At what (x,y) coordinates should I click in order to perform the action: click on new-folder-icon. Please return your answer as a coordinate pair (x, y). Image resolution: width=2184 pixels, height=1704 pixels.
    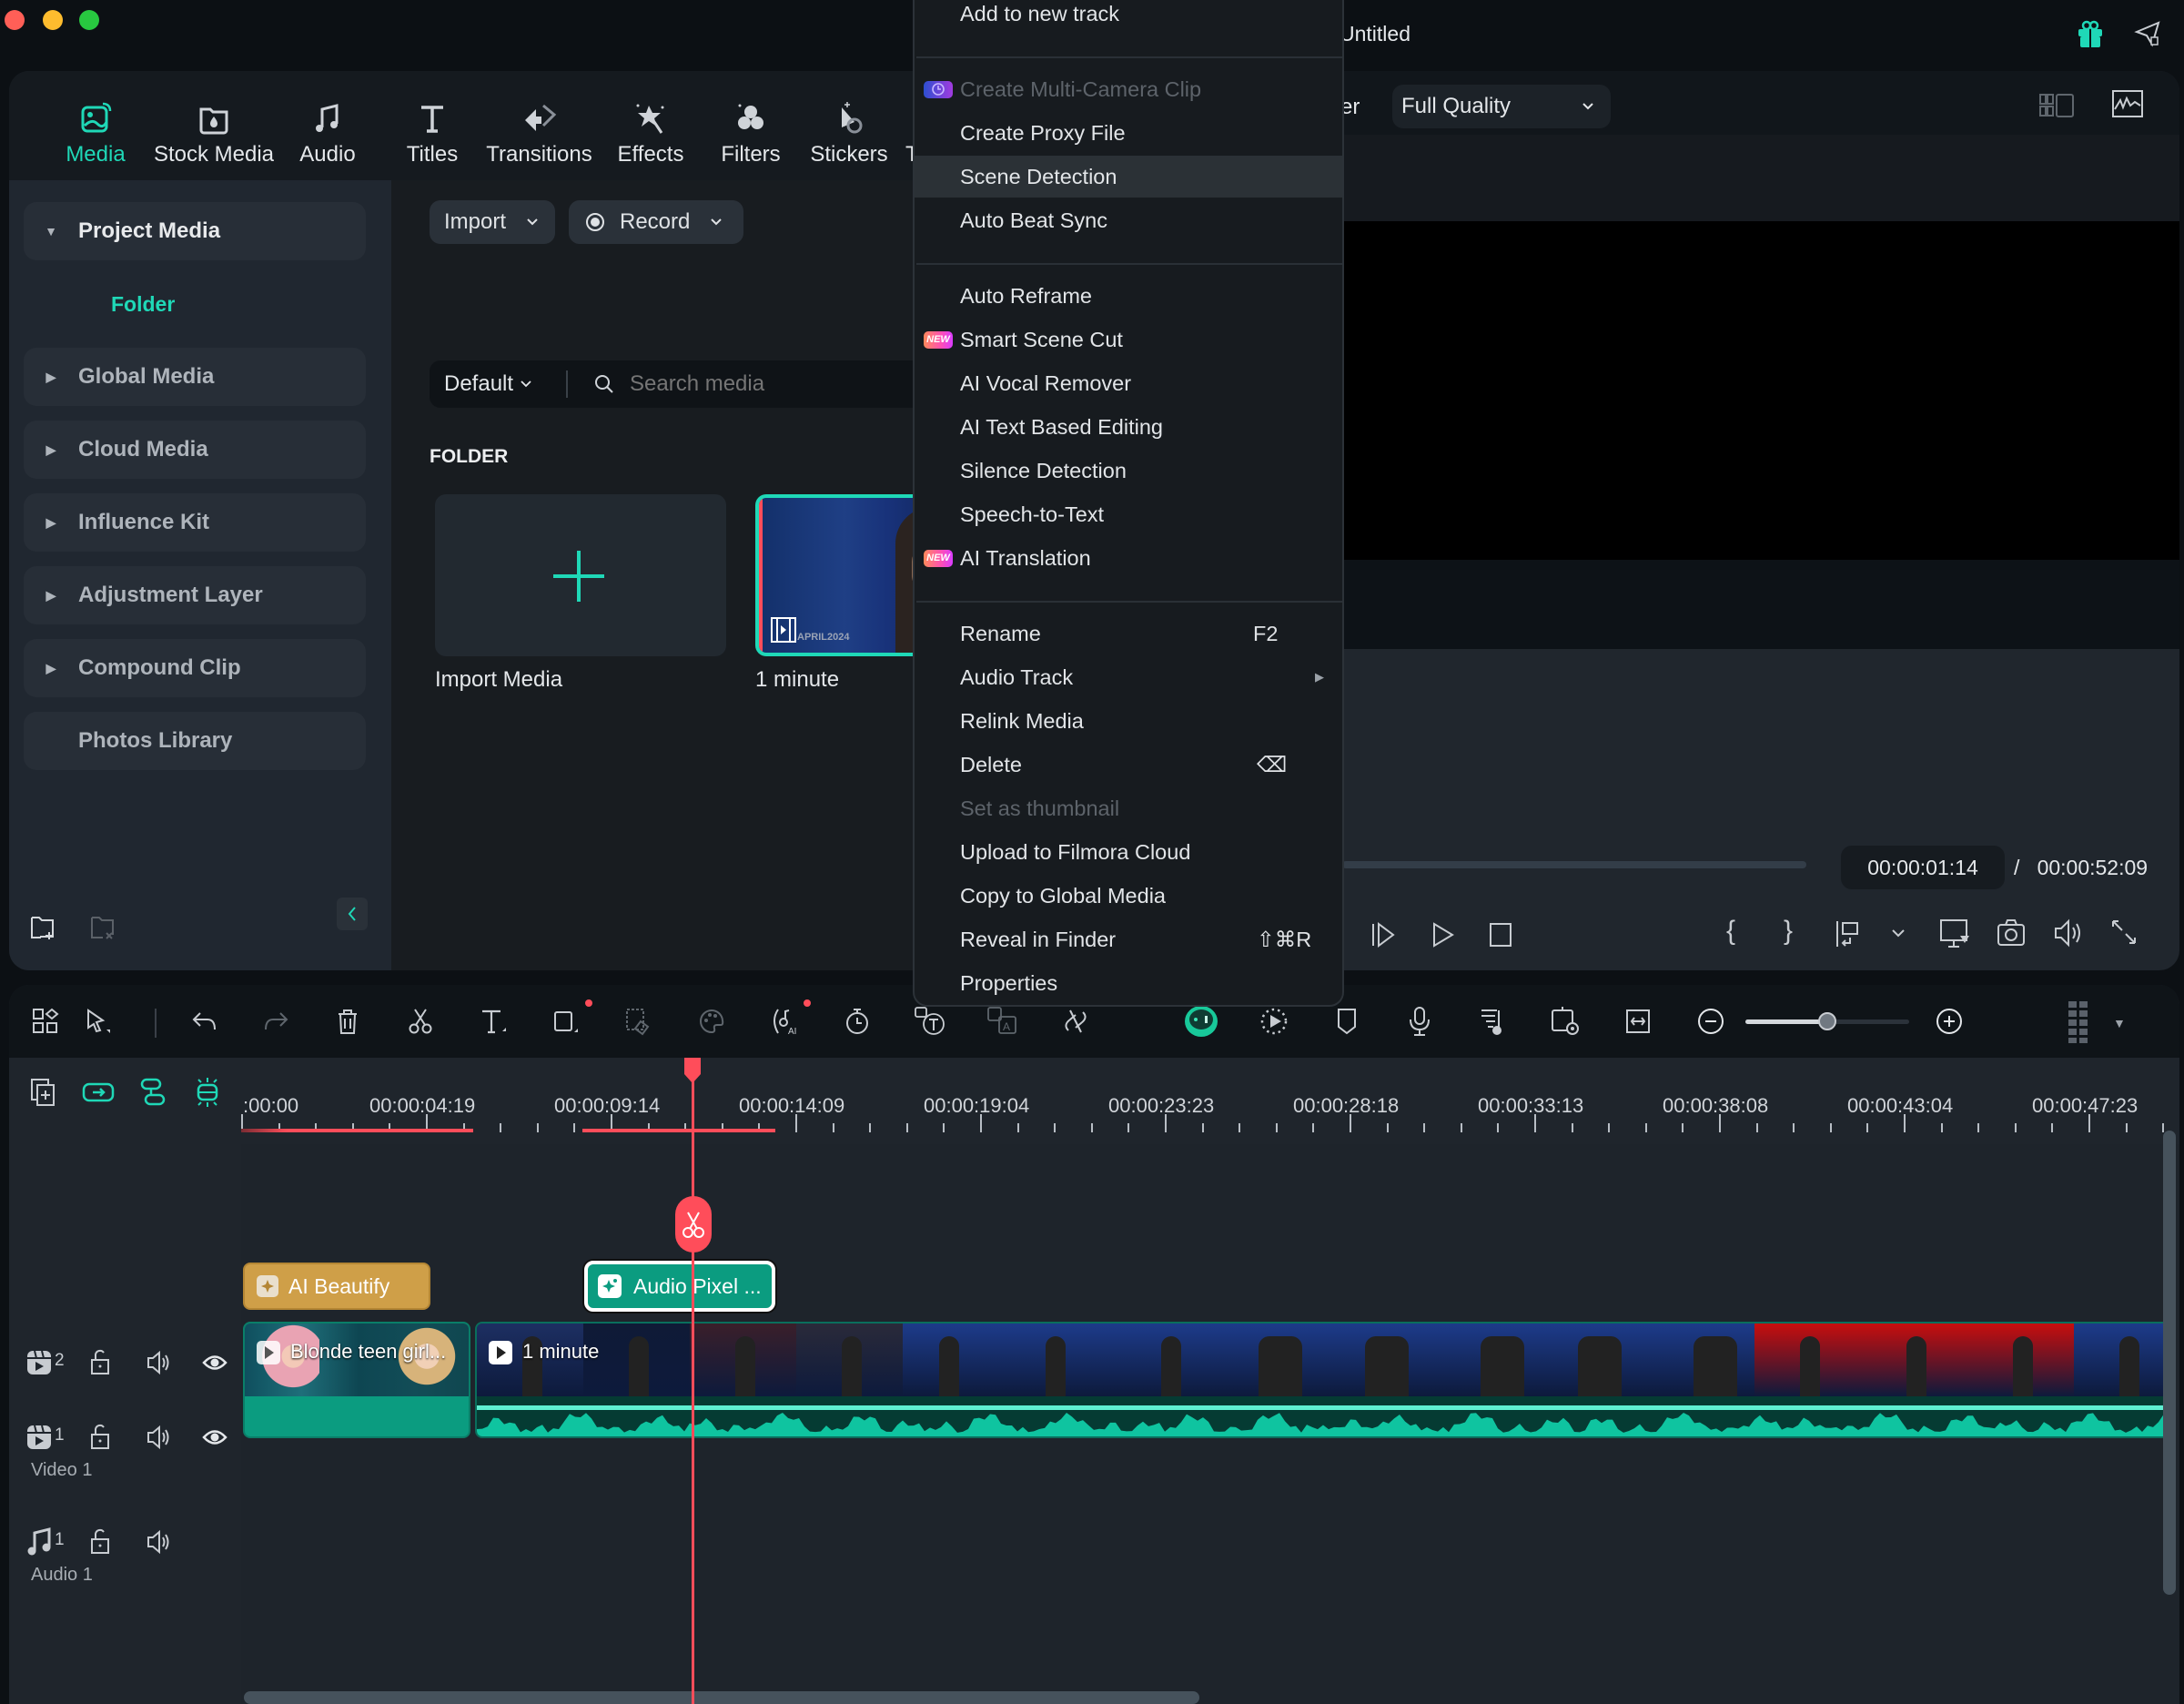
    Looking at the image, I should click on (43, 927).